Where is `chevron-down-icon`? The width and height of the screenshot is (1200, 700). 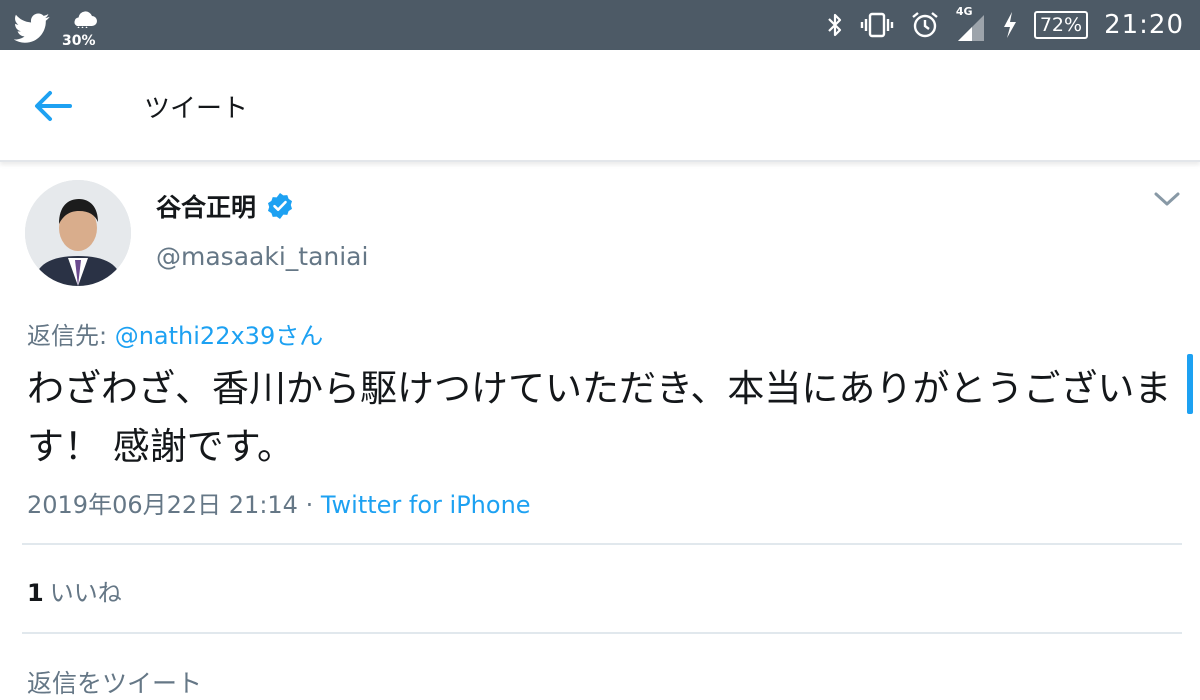
chevron-down-icon is located at coordinates (1167, 199).